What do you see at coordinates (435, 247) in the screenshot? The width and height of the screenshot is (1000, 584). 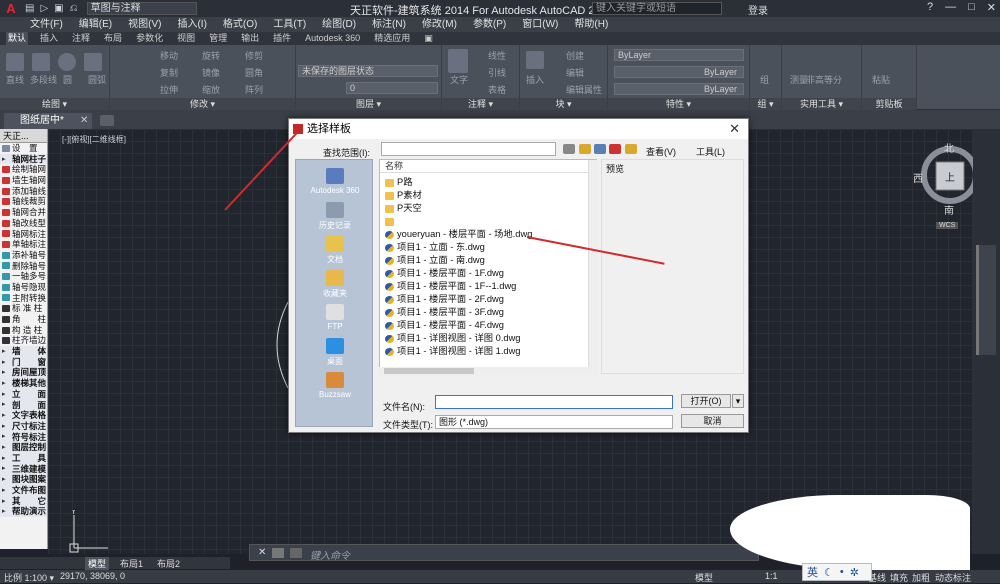 I see `file-item: 项目1 - 立面 - 东.dwg` at bounding box center [435, 247].